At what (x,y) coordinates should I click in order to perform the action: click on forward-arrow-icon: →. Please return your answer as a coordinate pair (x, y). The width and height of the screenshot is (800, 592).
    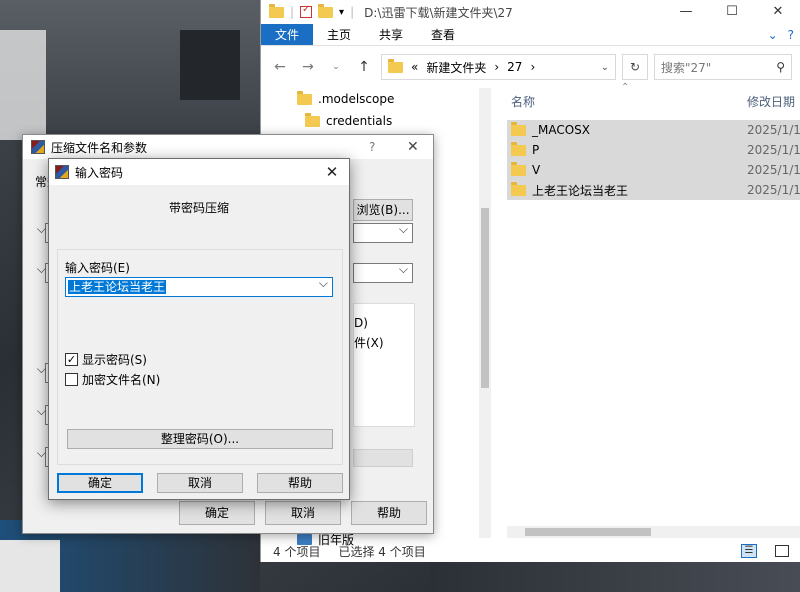
    Looking at the image, I should click on (308, 67).